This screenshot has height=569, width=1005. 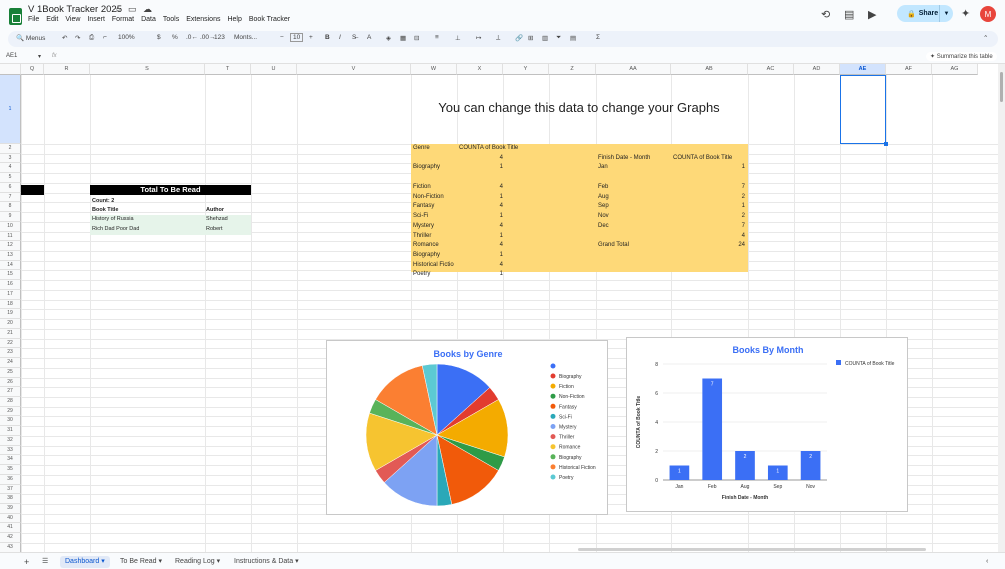 What do you see at coordinates (598, 37) in the screenshot?
I see `functions-icon: Σ` at bounding box center [598, 37].